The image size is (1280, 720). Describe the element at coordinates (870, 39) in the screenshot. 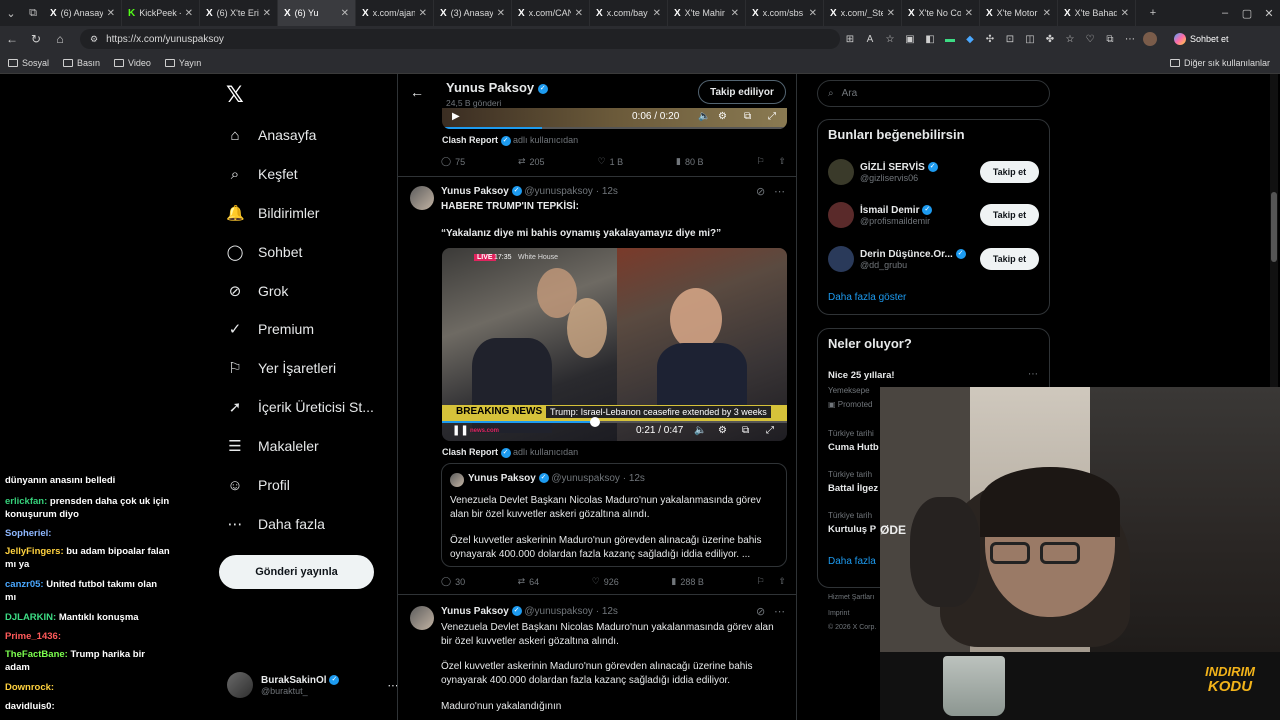

I see `read-aloud-icon: A` at that location.